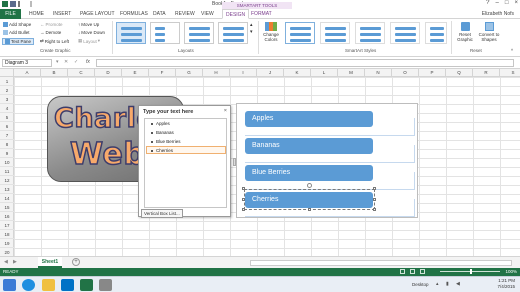  Describe the element at coordinates (378, 73) in the screenshot. I see `column-header: N` at that location.